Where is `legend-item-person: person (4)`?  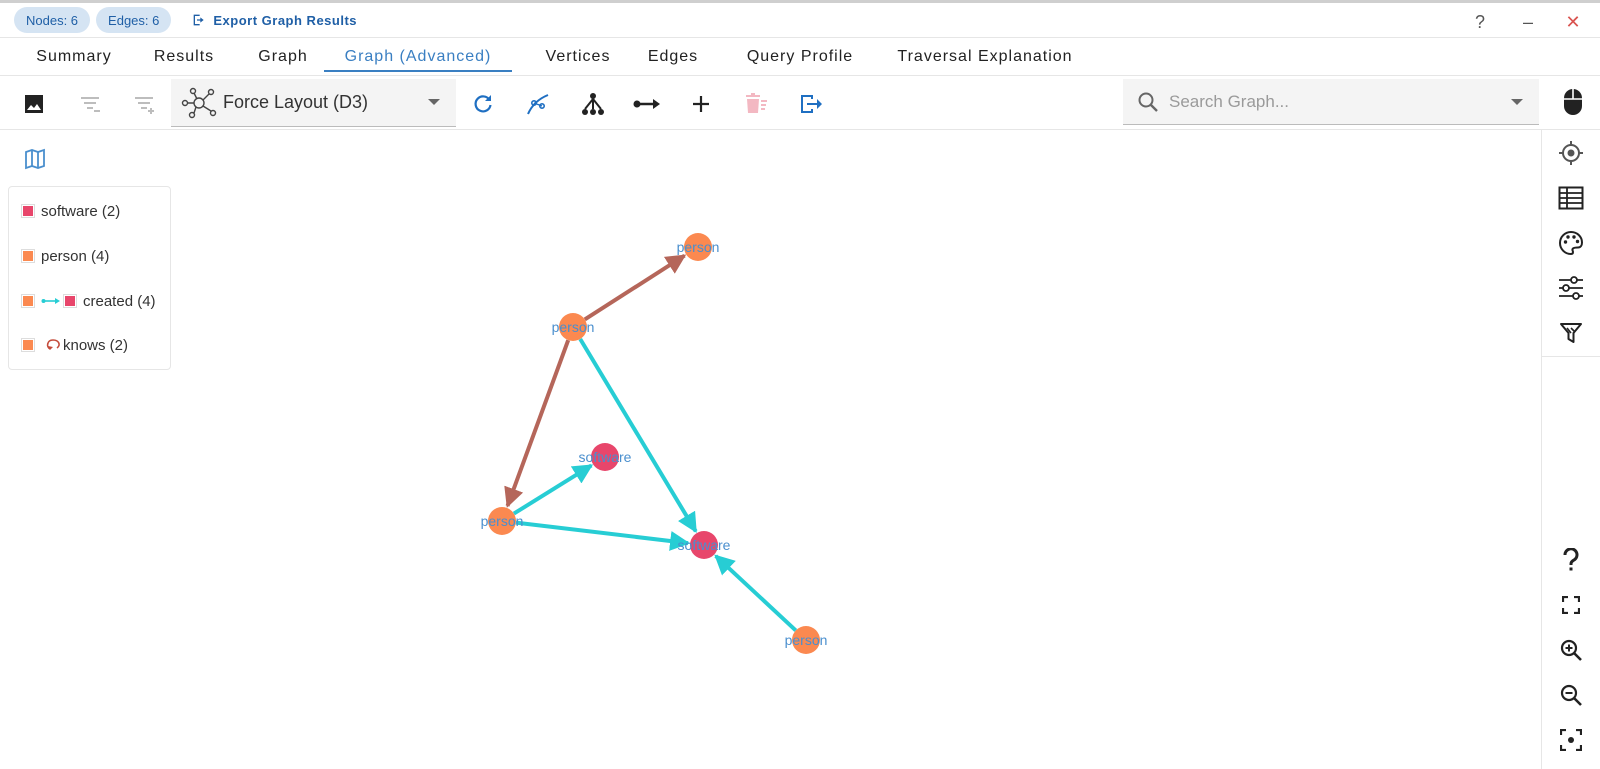
legend-item-person: person (4) is located at coordinates (65, 256).